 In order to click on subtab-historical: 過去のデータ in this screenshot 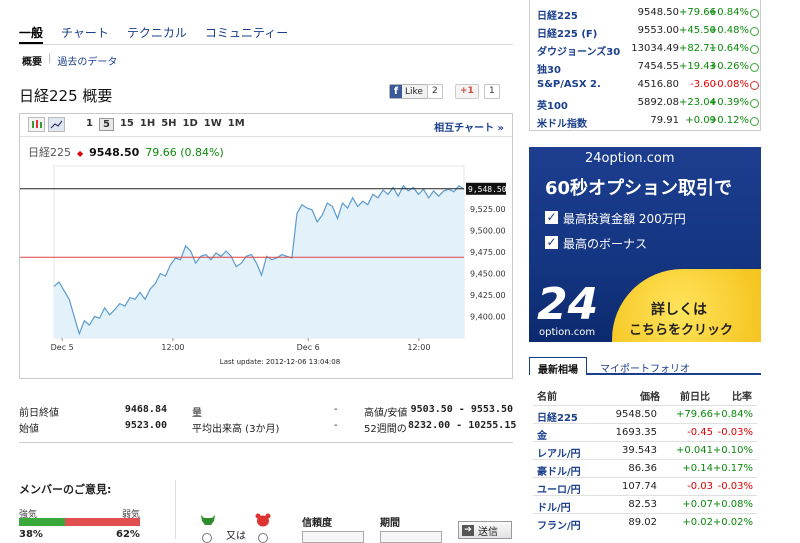, I will do `click(87, 60)`.